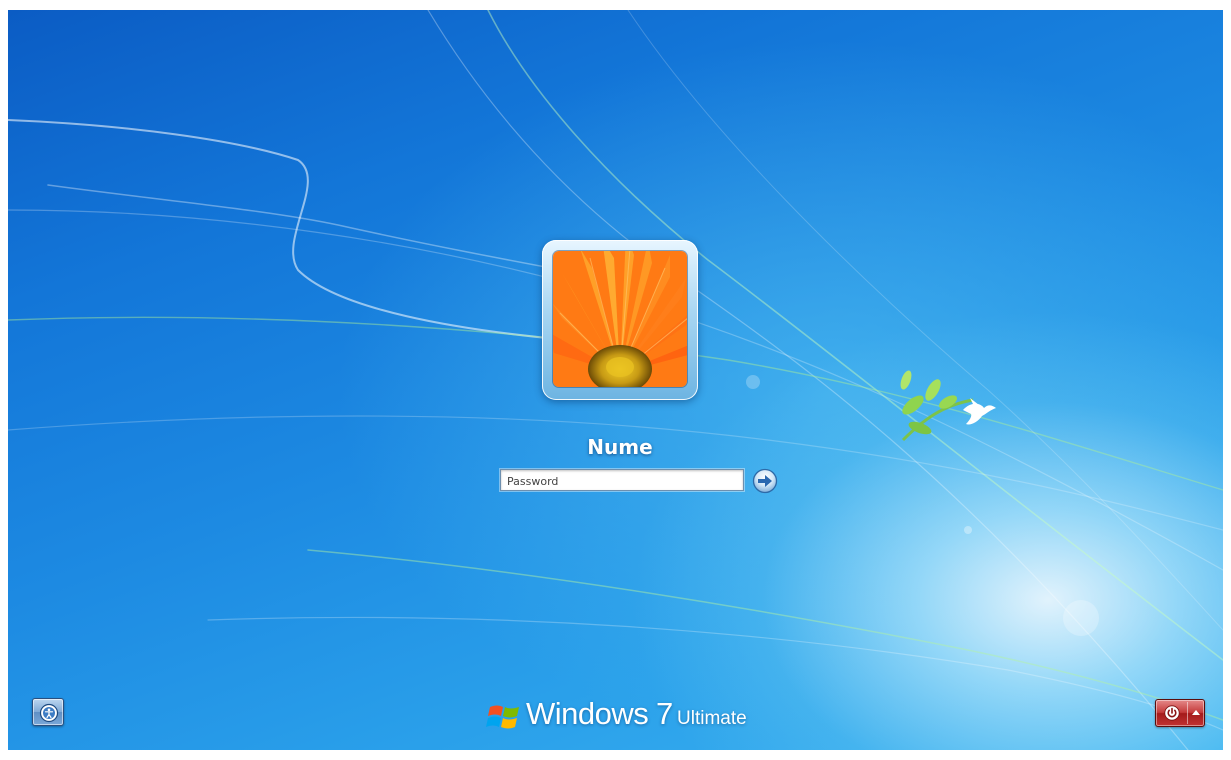 This screenshot has width=1231, height=760. I want to click on user-avatar-tile, so click(620, 320).